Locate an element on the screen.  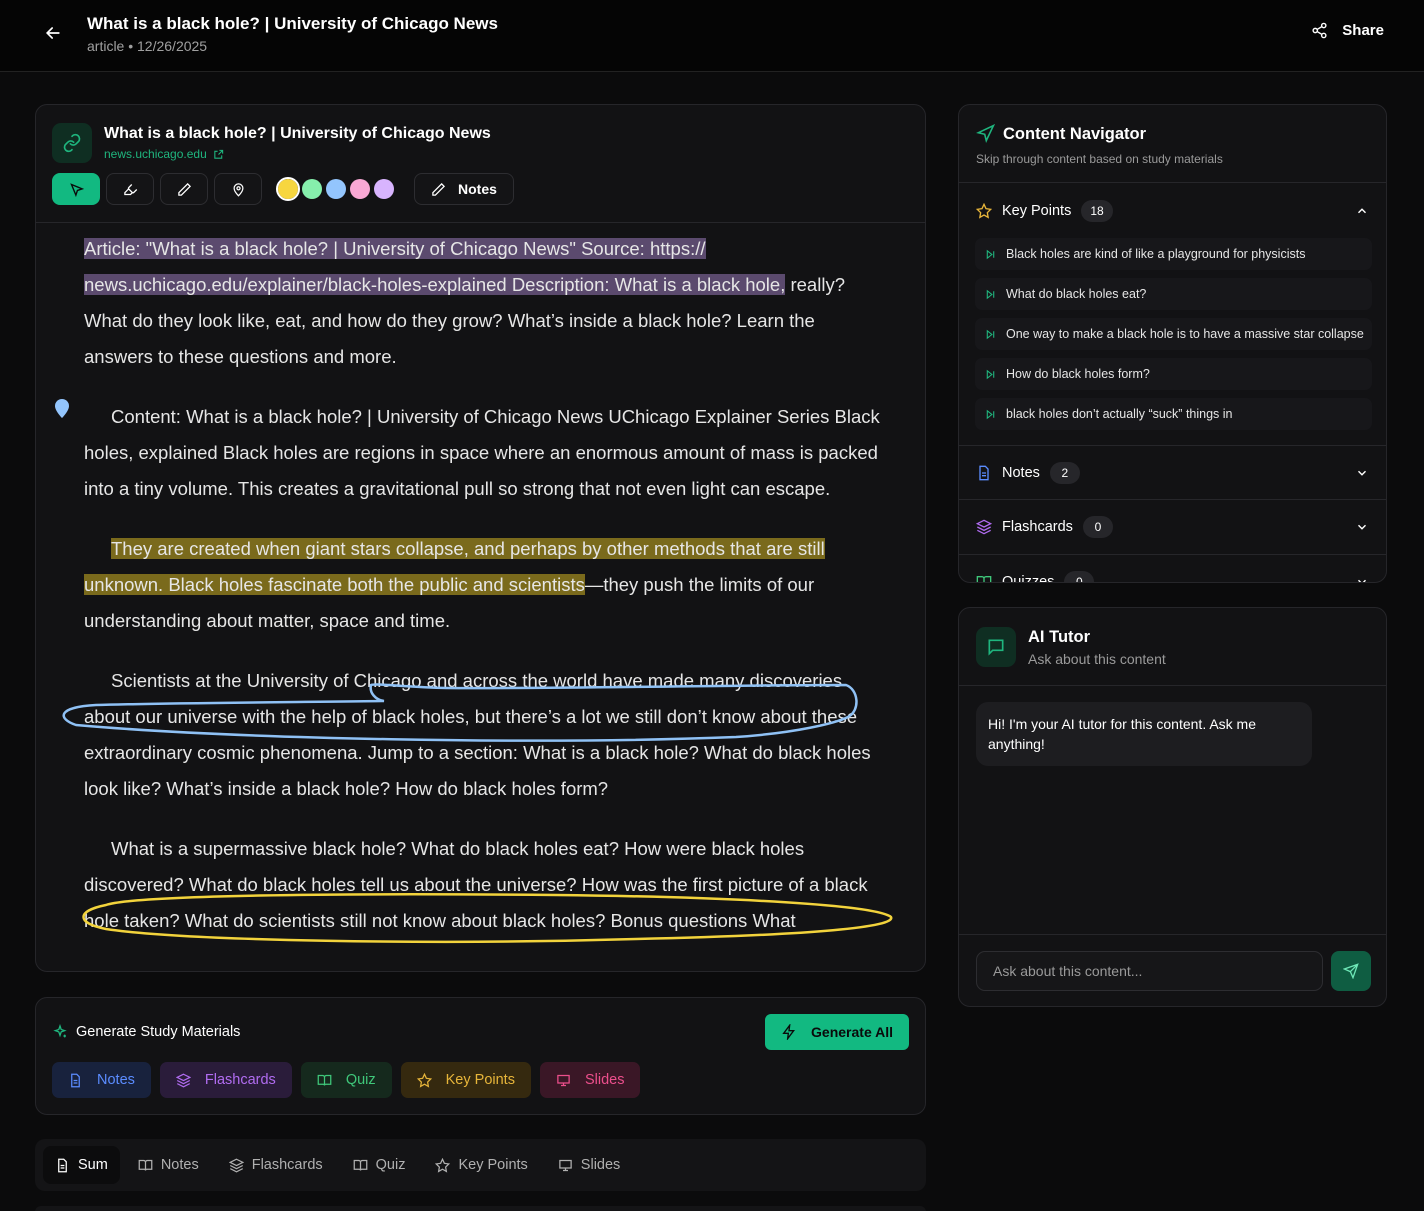
generate-quiz-button: Quiz is located at coordinates (346, 1080).